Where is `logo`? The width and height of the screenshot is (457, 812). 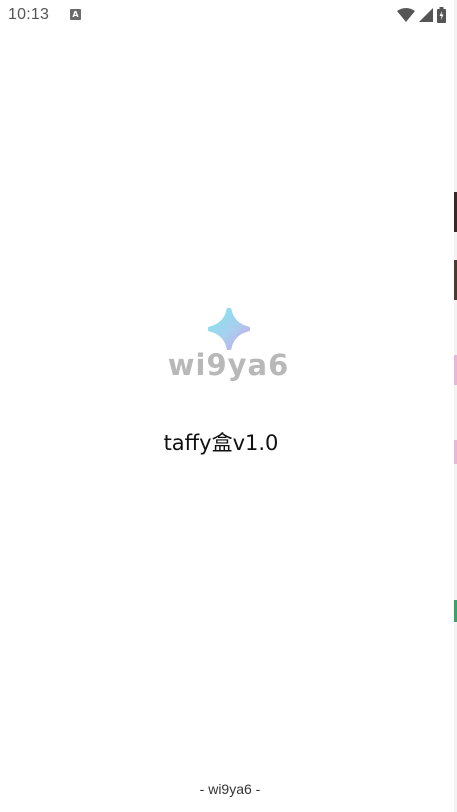
logo is located at coordinates (228, 329).